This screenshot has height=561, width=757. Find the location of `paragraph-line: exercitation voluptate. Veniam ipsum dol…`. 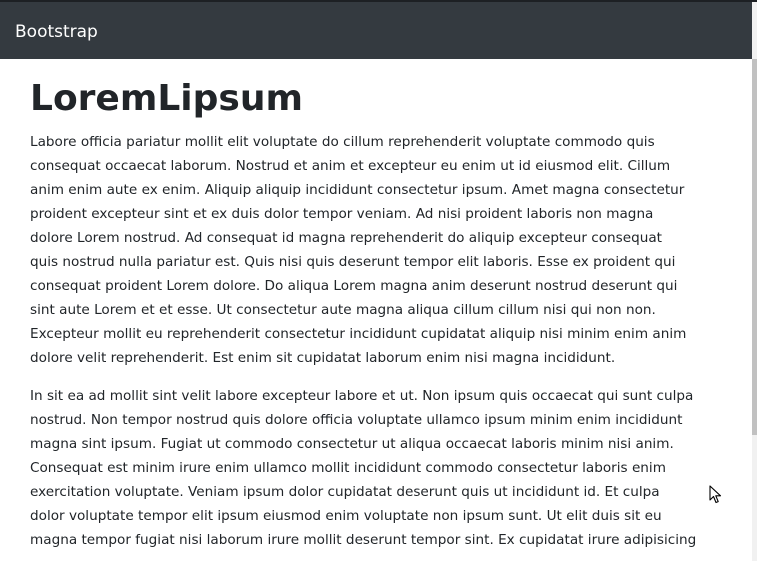

paragraph-line: exercitation voluptate. Veniam ipsum dol… is located at coordinates (345, 492).